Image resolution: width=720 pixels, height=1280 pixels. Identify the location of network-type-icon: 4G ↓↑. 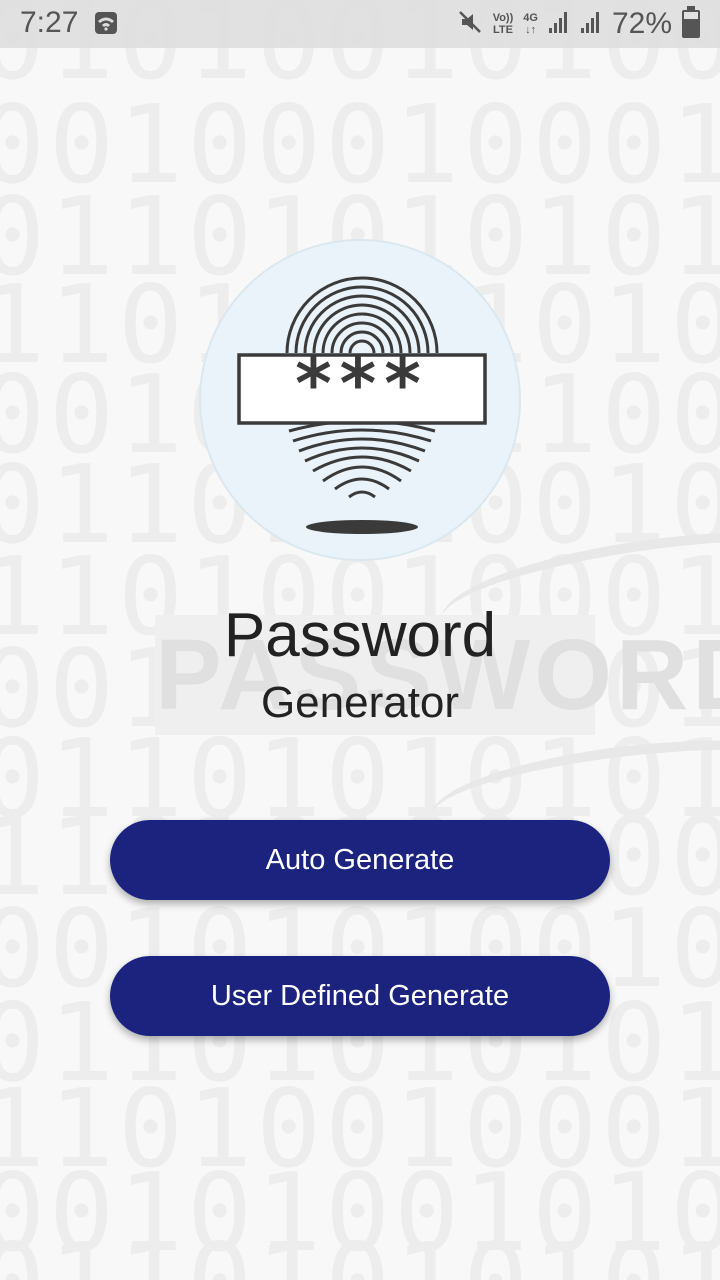
(530, 24).